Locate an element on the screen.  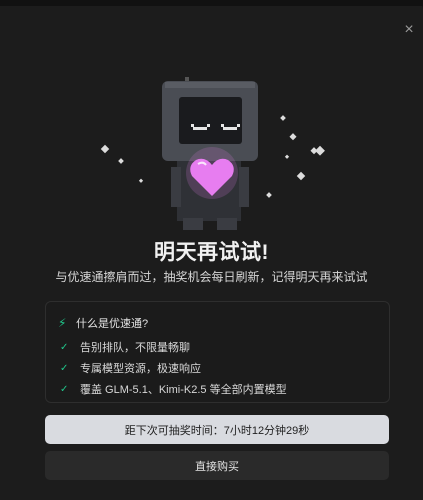
top-divider is located at coordinates (211, 3).